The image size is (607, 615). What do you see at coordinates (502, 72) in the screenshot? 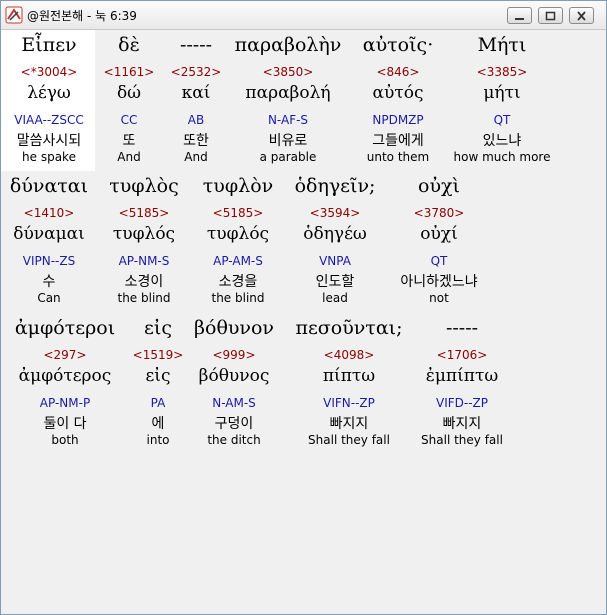
I see `strong-number: <3385>` at bounding box center [502, 72].